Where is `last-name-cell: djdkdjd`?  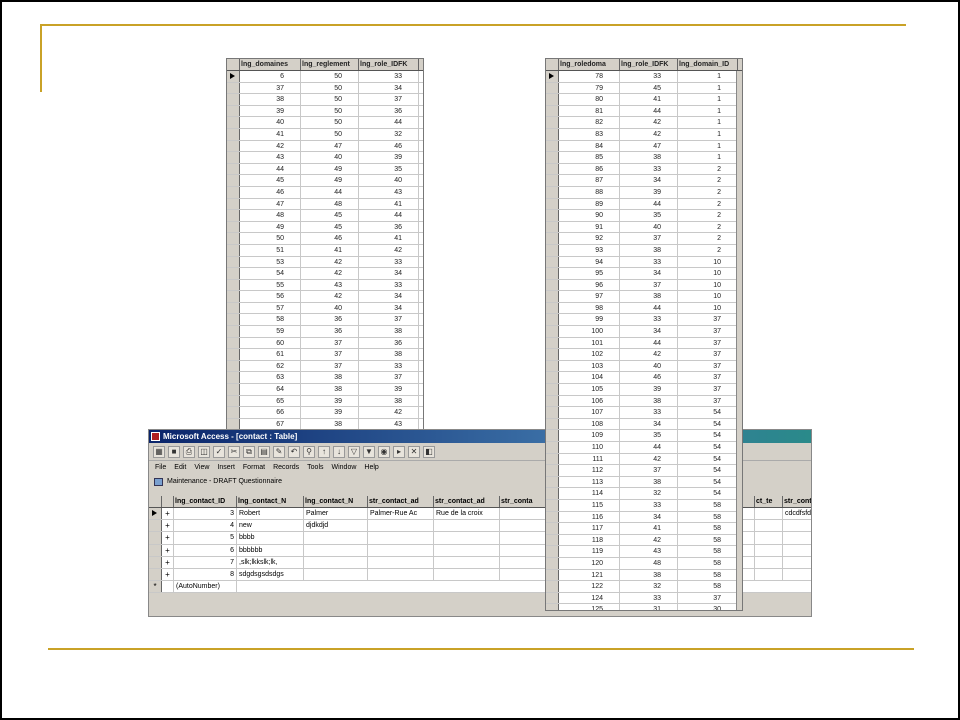
last-name-cell: djdkdjd is located at coordinates (336, 526).